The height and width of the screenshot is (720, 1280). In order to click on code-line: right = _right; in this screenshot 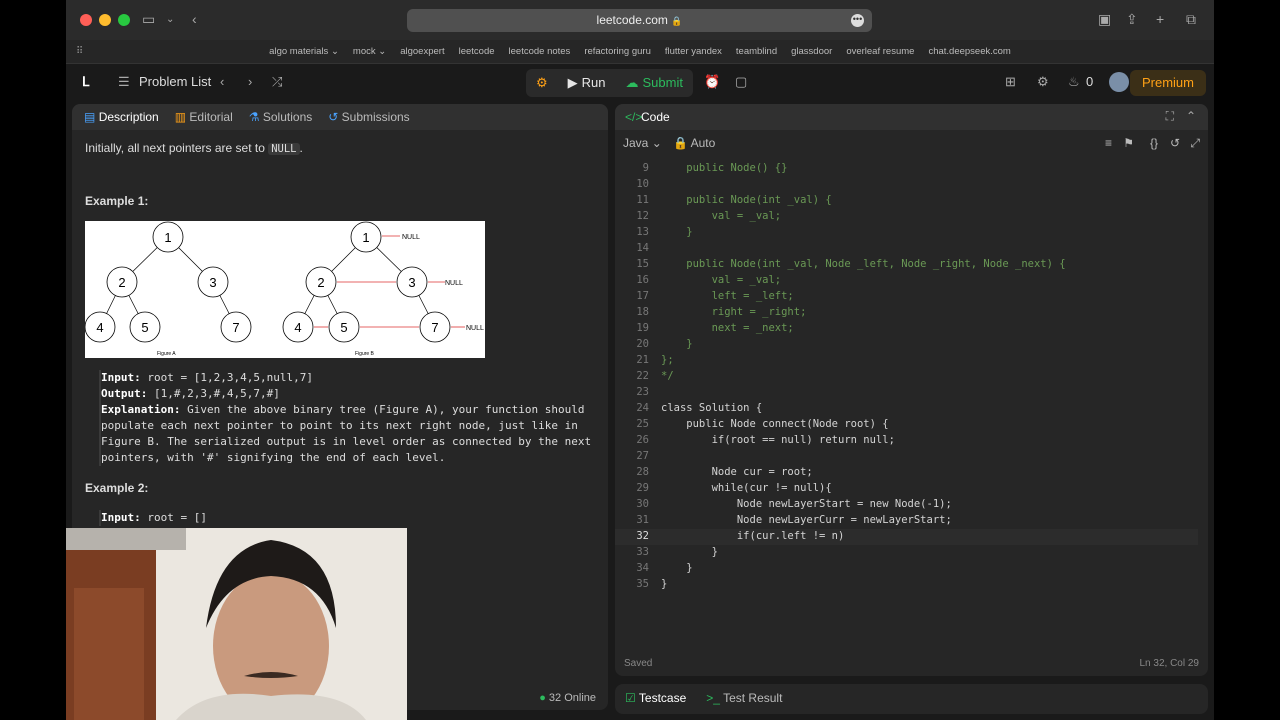, I will do `click(734, 312)`.